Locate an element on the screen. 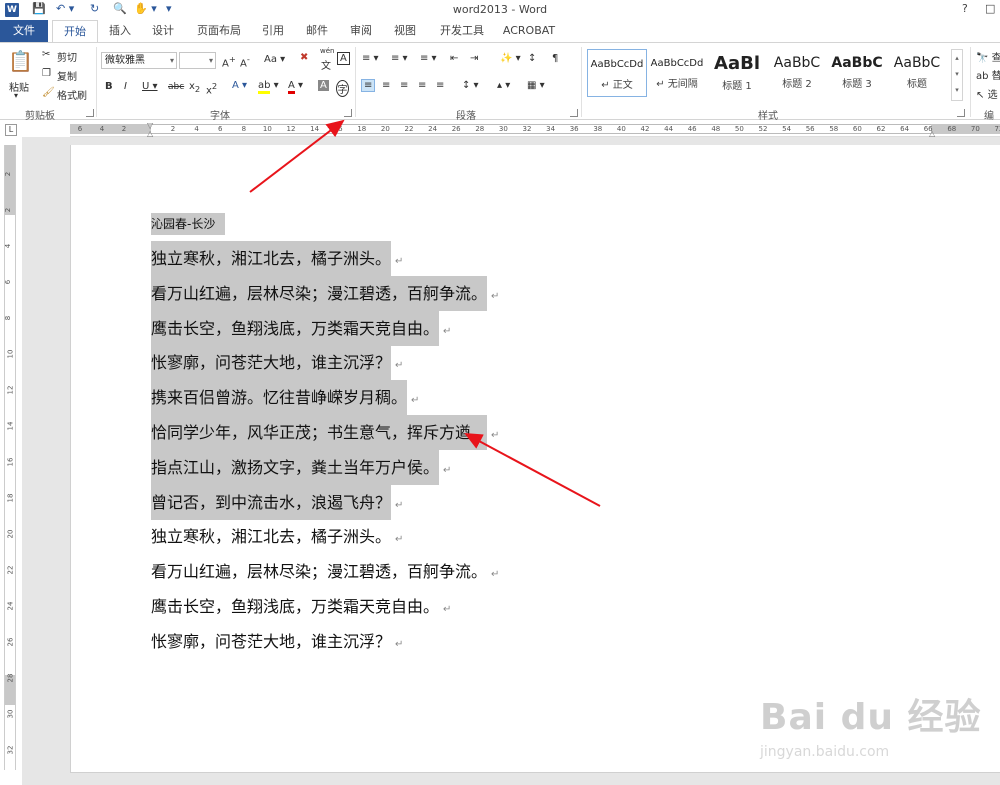  cursor-icon: ↖ is located at coordinates (980, 95).